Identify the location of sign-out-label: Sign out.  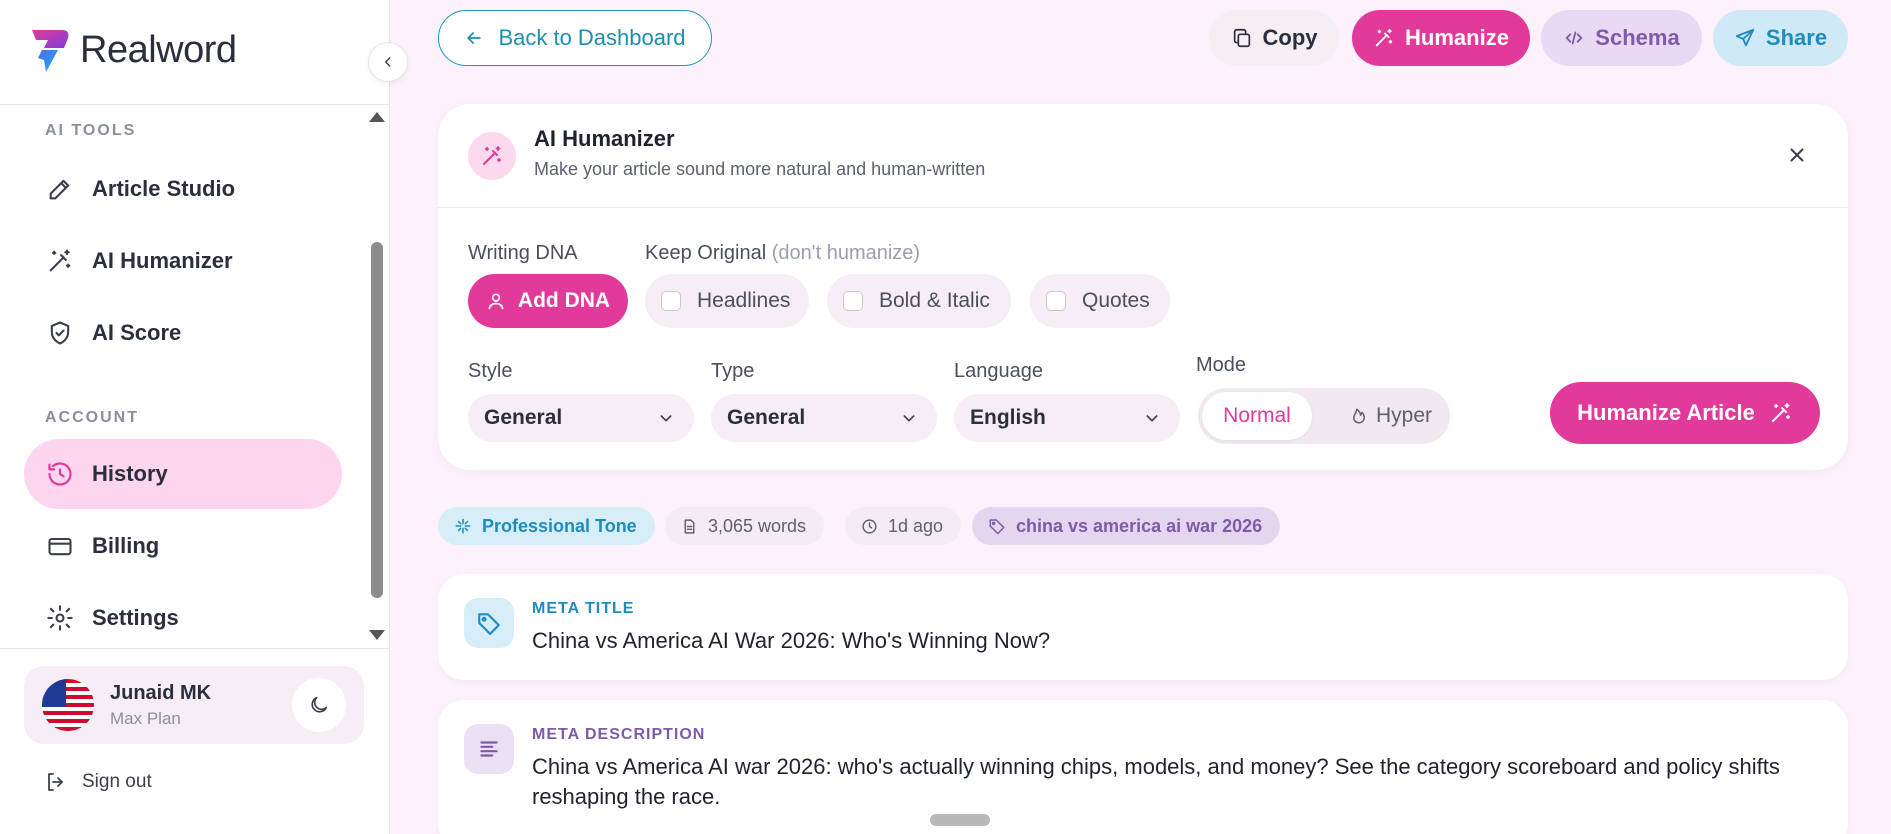
(117, 781).